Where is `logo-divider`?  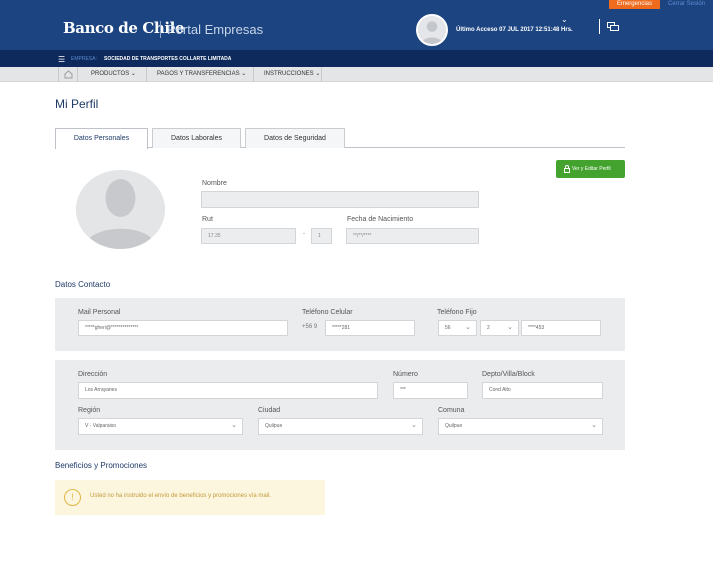 logo-divider is located at coordinates (160, 29).